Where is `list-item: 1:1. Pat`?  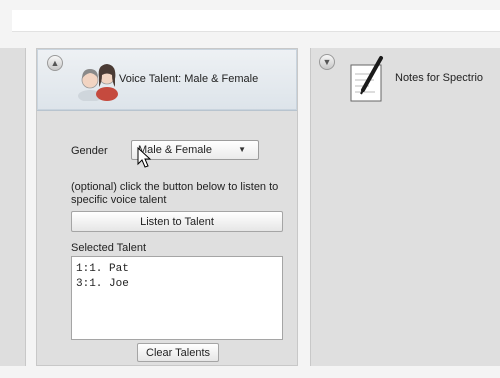 list-item: 1:1. Pat is located at coordinates (177, 269).